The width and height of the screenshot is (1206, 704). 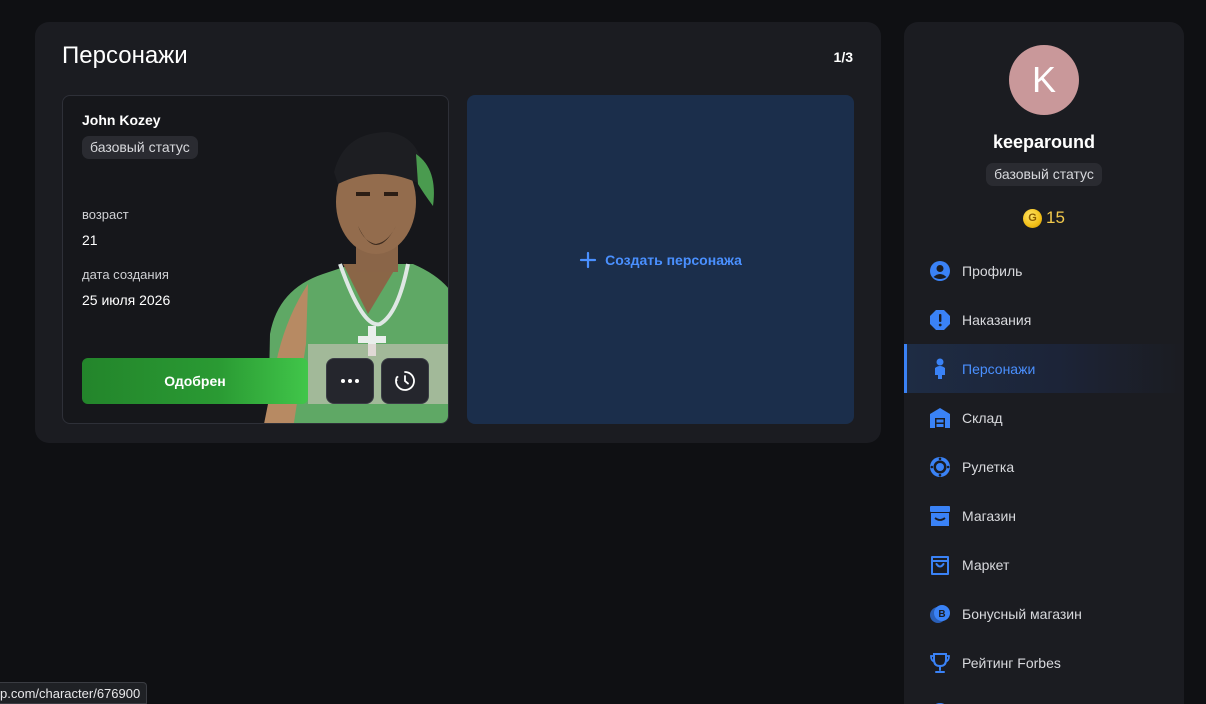 I want to click on history-button, so click(x=405, y=381).